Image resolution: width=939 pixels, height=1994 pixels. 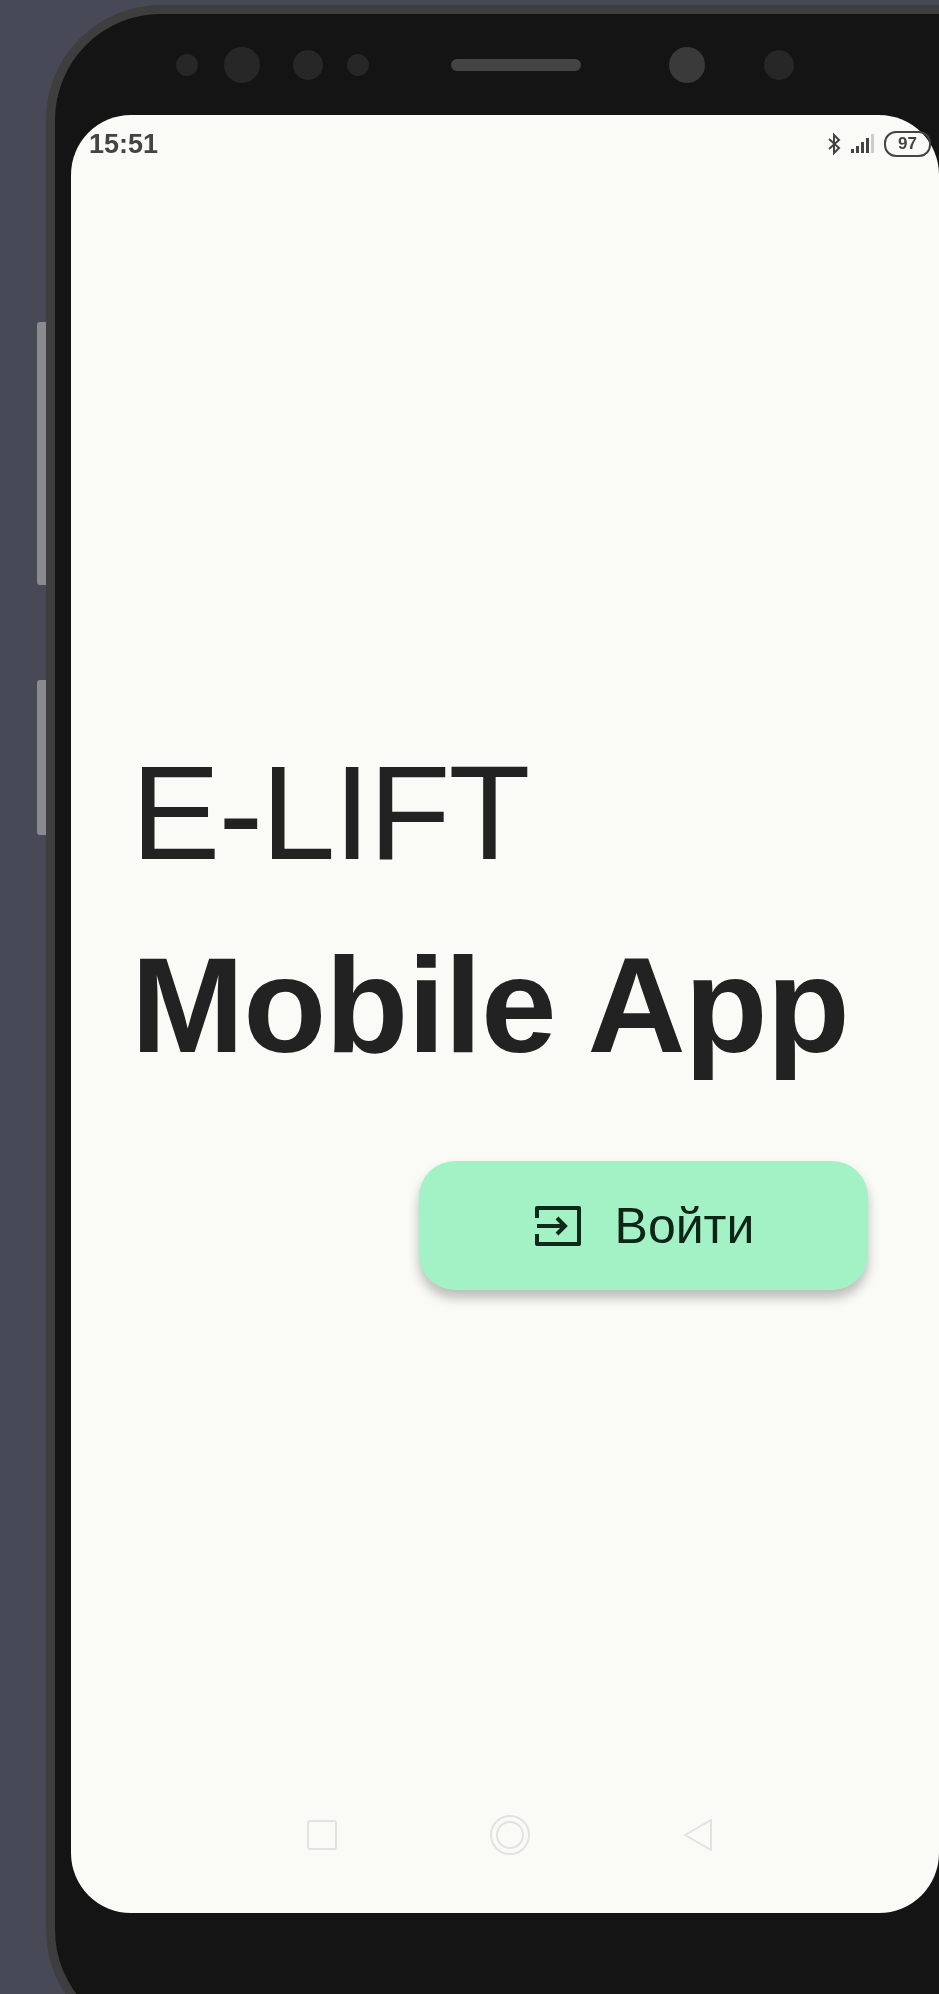 What do you see at coordinates (687, 64) in the screenshot?
I see `camera-icon` at bounding box center [687, 64].